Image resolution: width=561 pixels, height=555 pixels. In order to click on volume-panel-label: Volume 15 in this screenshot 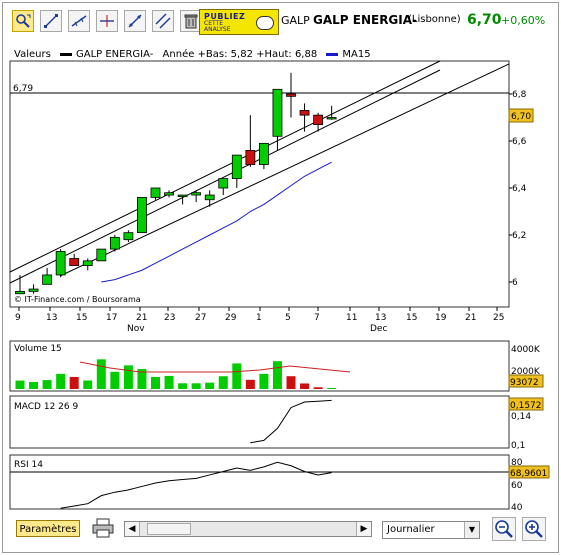, I will do `click(38, 349)`.